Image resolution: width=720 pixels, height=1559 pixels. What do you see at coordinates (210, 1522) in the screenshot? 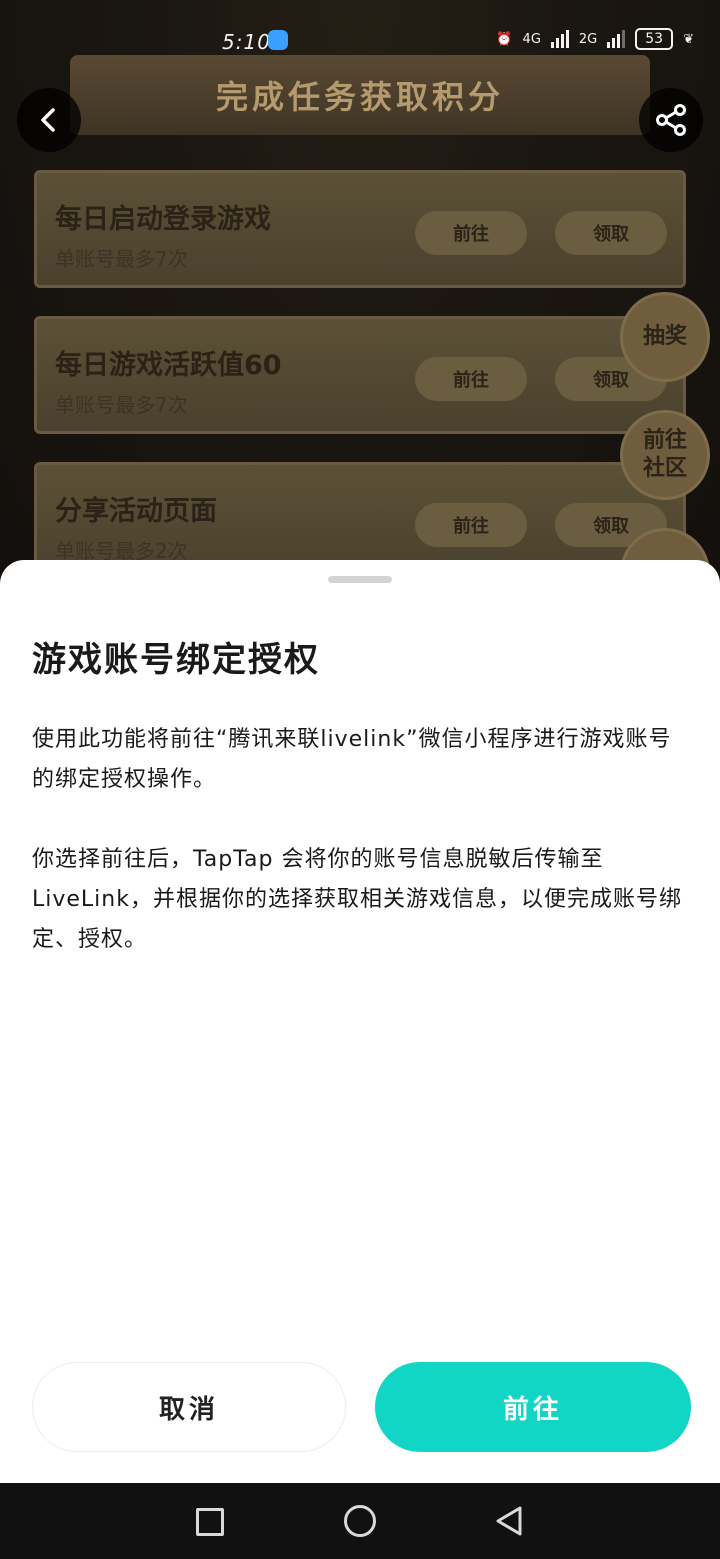
I see `square-icon` at bounding box center [210, 1522].